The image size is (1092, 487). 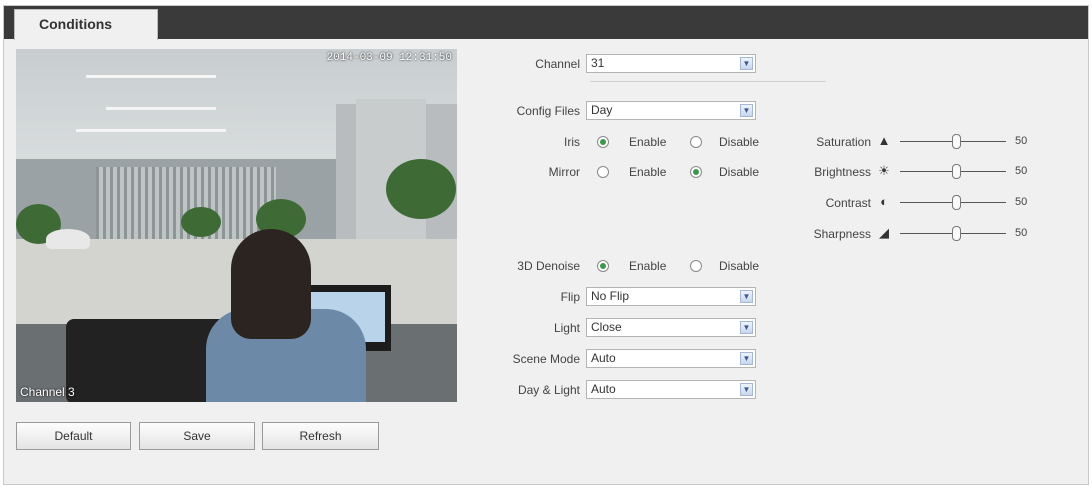 What do you see at coordinates (389, 58) in the screenshot?
I see `preview-timestamp: 2014-03-09 12:31:50` at bounding box center [389, 58].